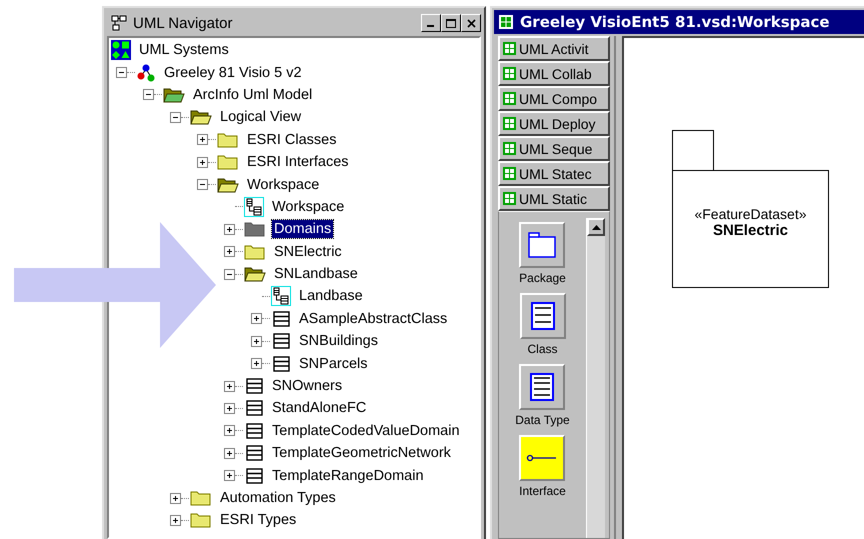  I want to click on stencil-tab: UML Deploy, so click(554, 123).